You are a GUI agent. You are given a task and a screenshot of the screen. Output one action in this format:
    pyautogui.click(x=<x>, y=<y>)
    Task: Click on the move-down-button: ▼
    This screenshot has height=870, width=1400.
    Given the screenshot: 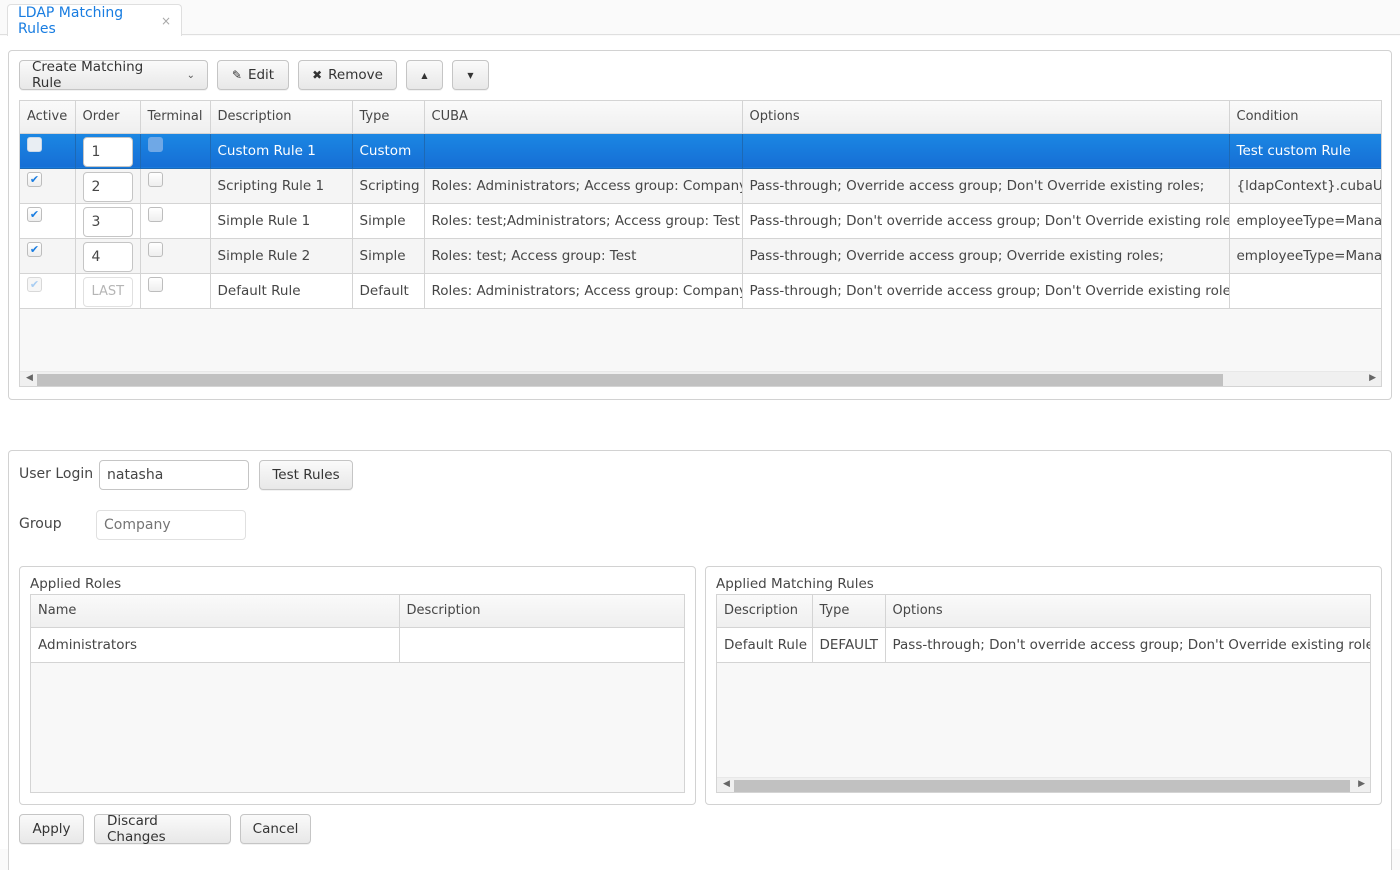 What is the action you would take?
    pyautogui.click(x=470, y=75)
    